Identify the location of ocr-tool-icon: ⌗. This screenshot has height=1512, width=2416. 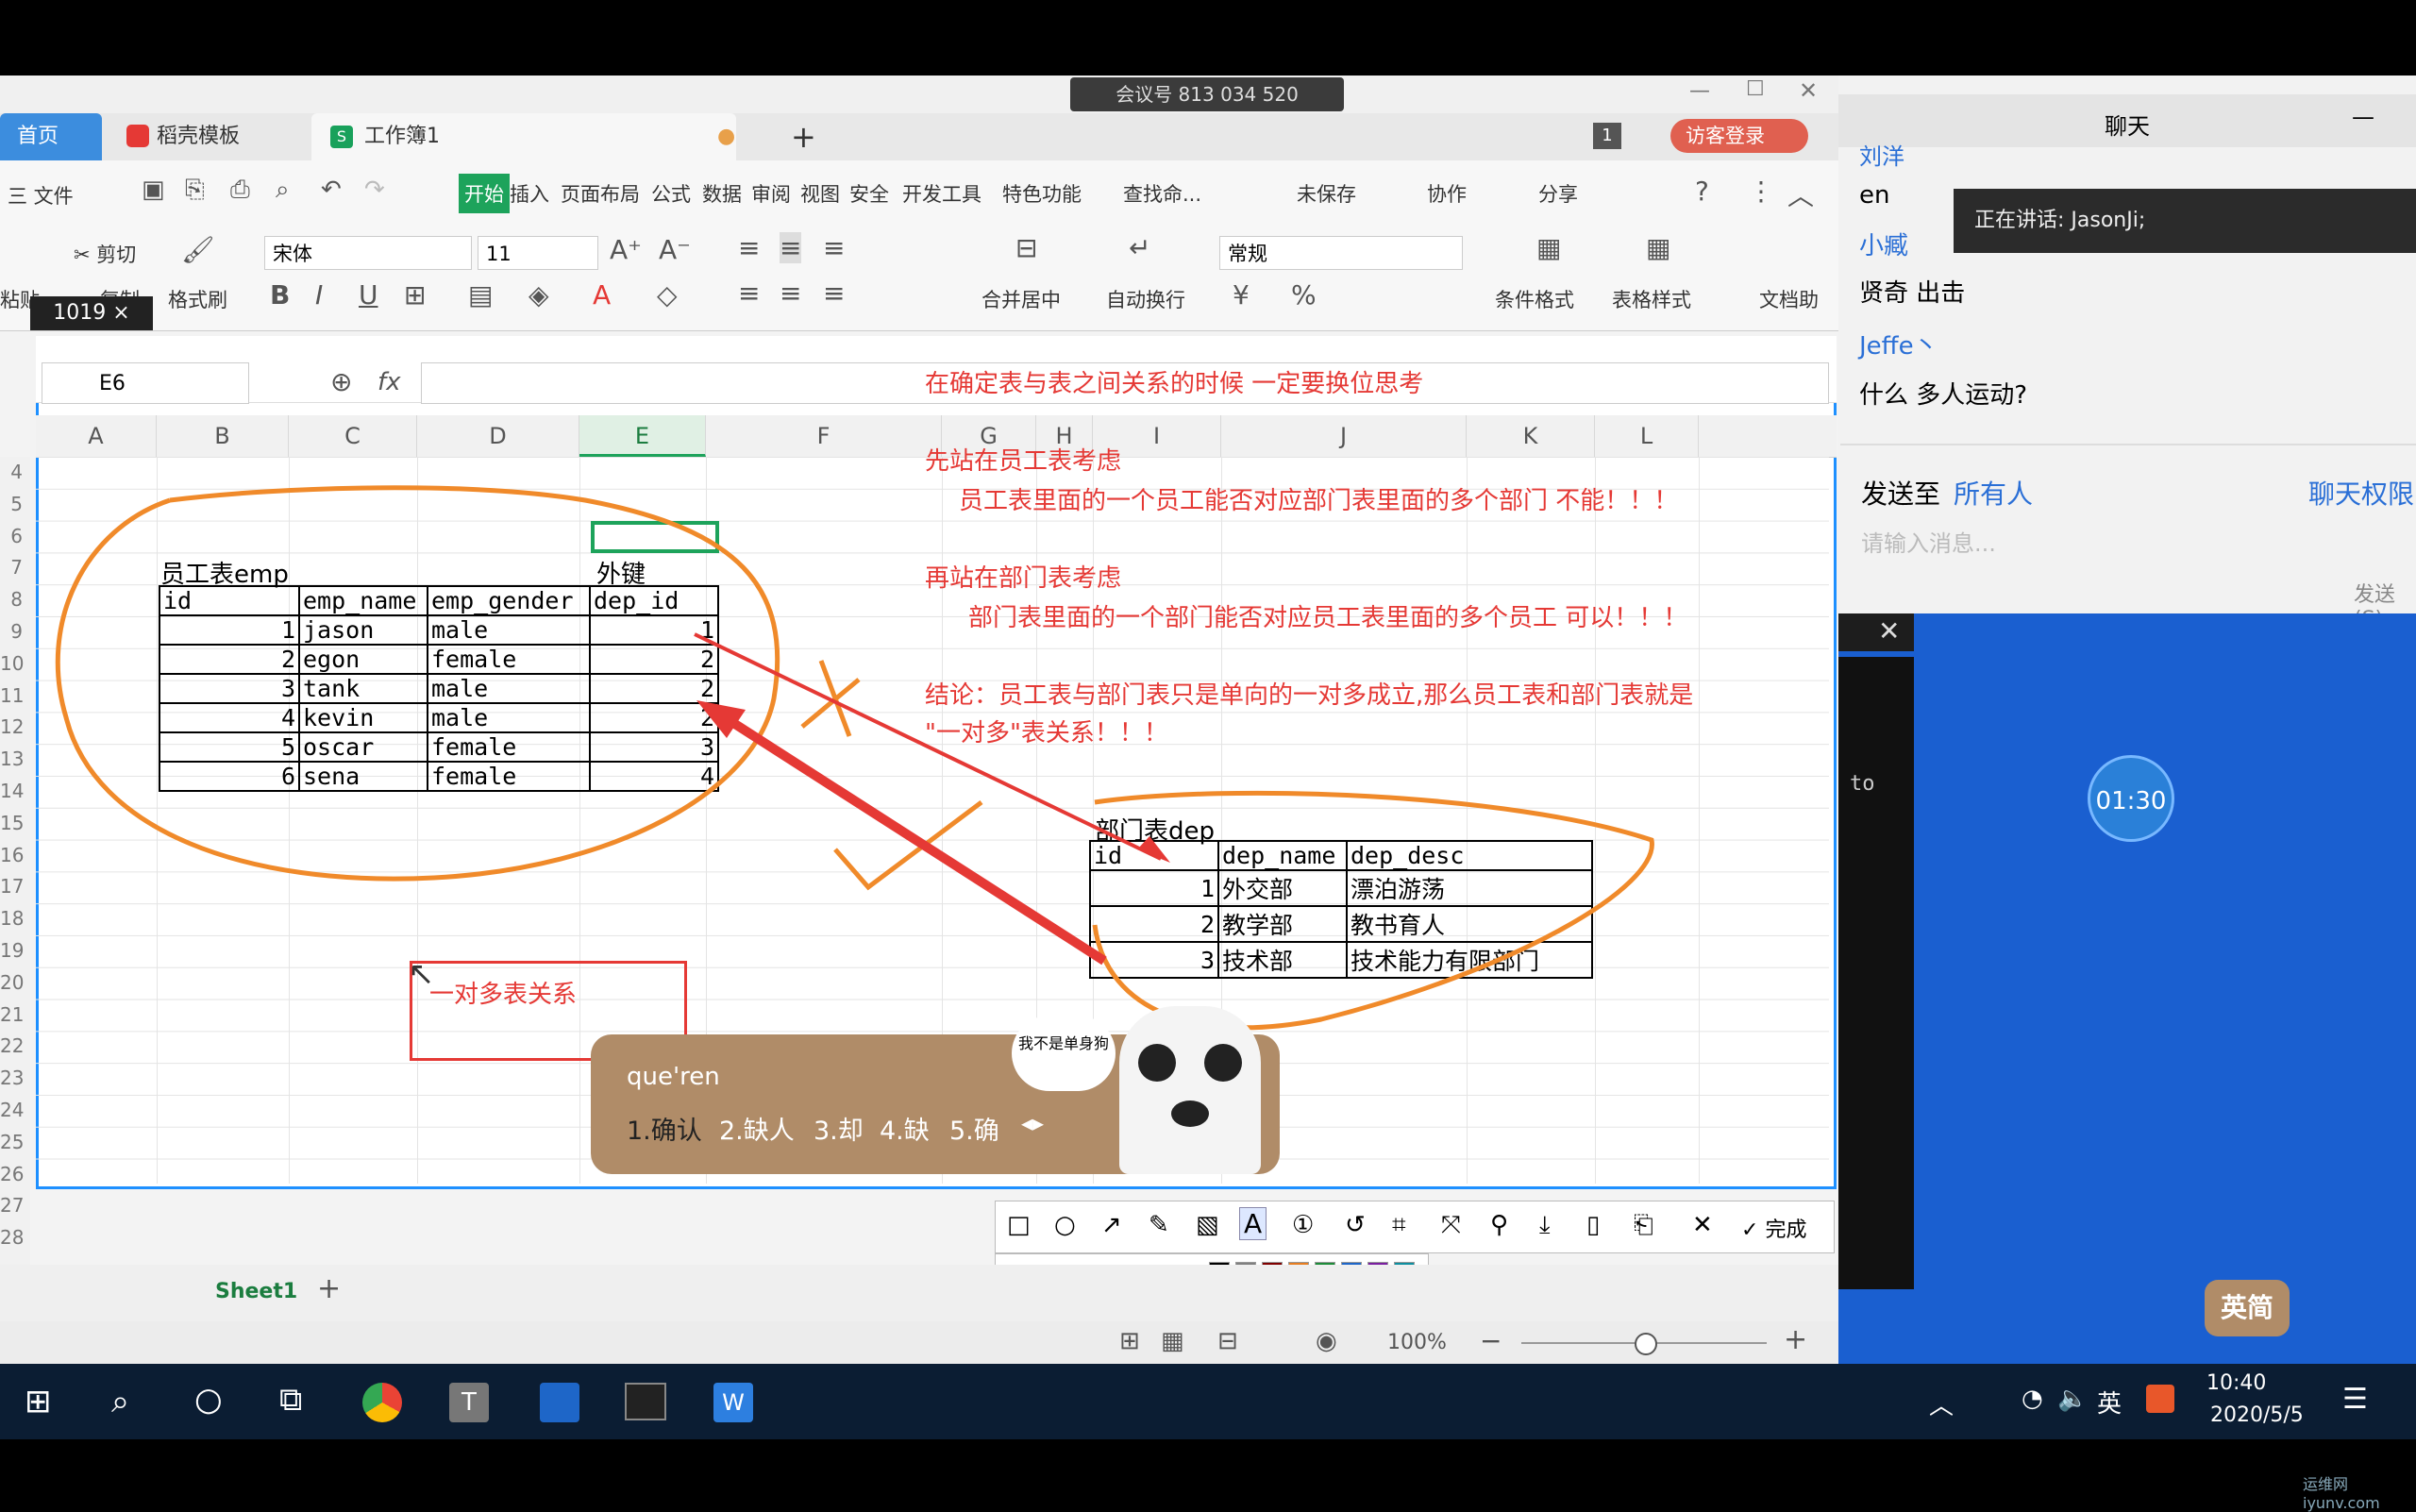
(1399, 1225).